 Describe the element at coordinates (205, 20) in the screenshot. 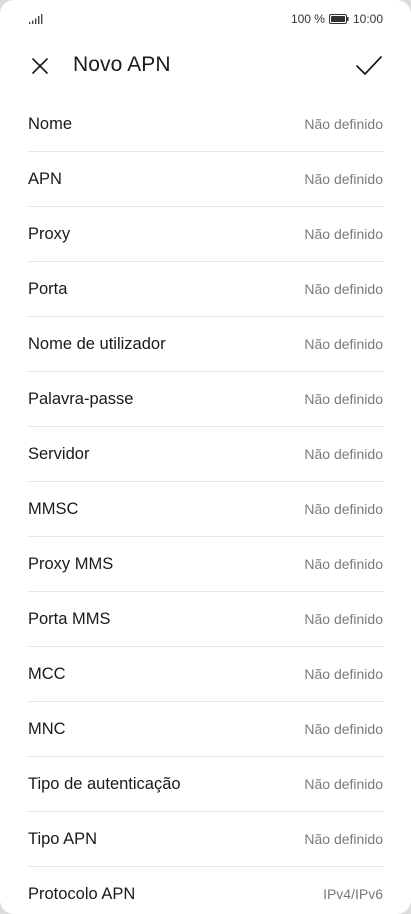

I see `status-bar: 100 % 10:00` at that location.